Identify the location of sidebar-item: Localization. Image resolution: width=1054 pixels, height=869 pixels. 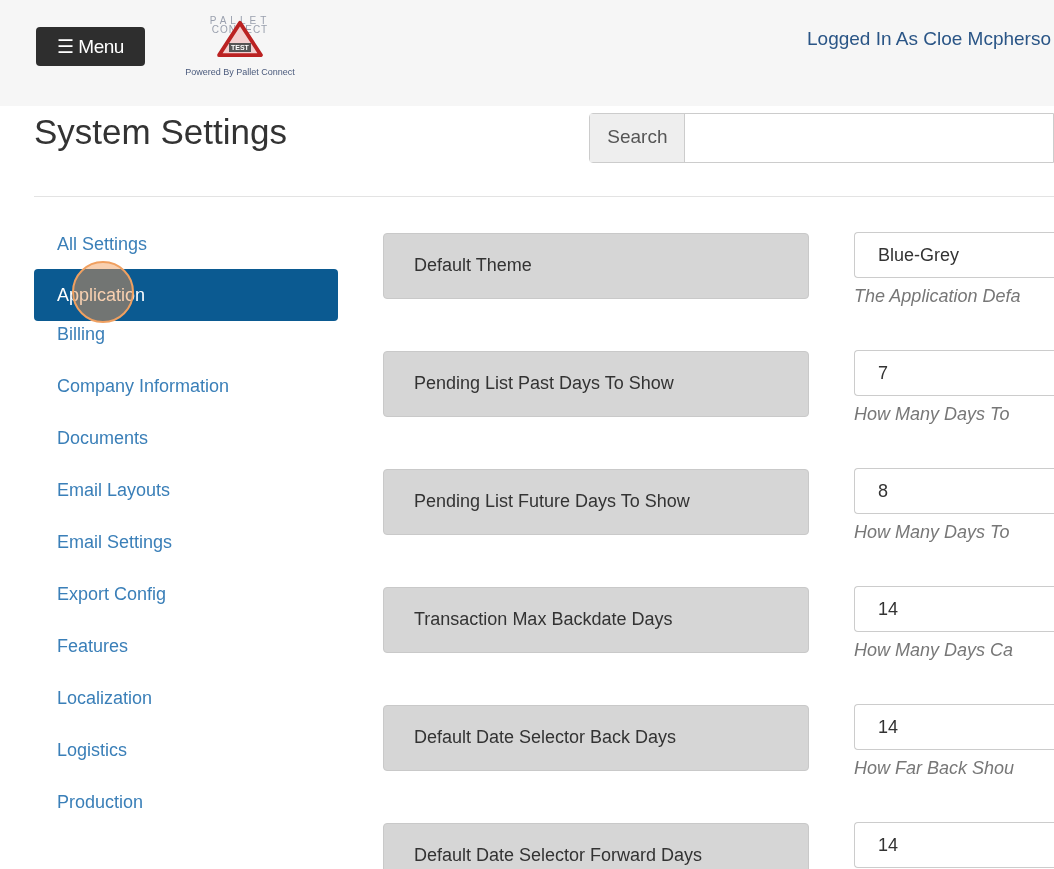
(186, 711).